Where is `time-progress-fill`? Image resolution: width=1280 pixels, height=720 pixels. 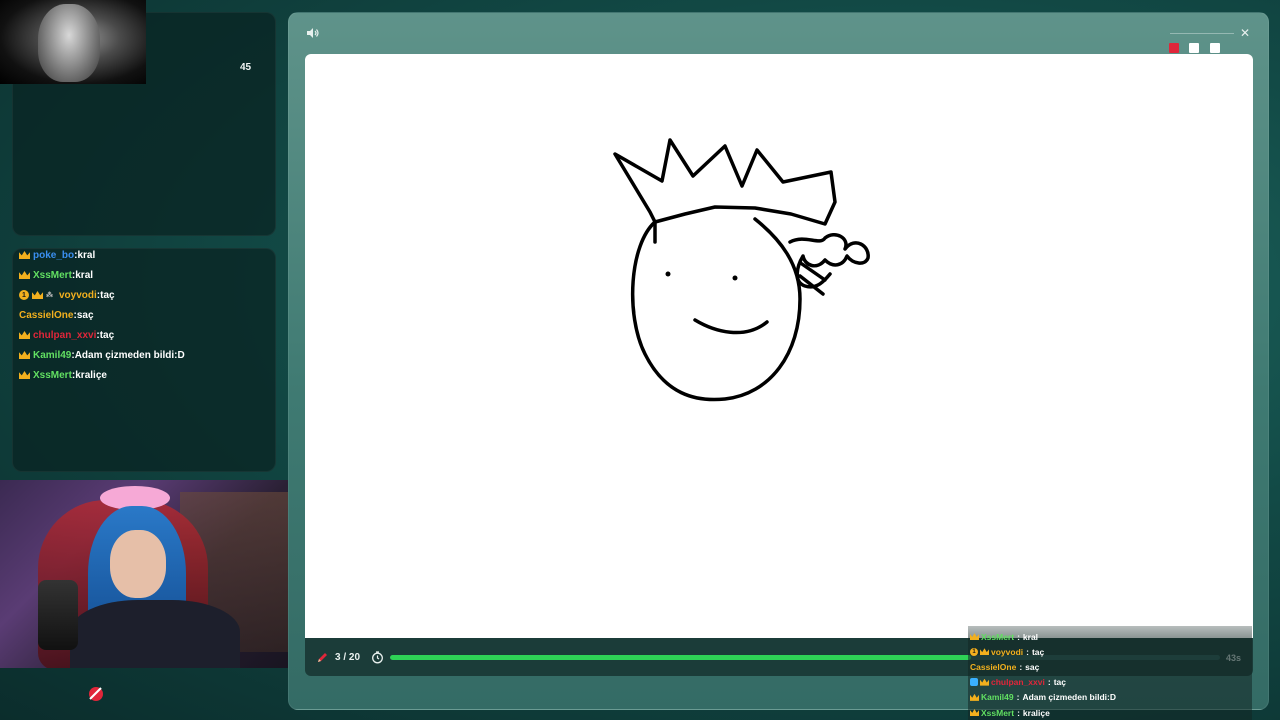 time-progress-fill is located at coordinates (680, 657).